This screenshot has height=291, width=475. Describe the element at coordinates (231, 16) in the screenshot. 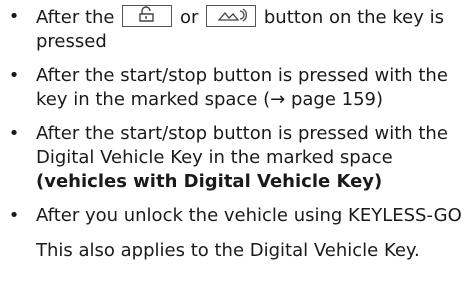

I see `remote-start-icon` at that location.